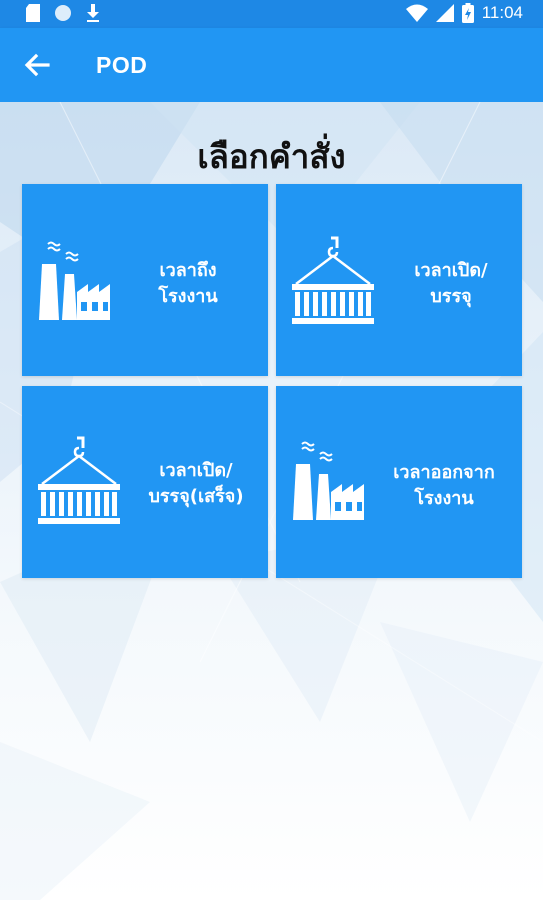 Image resolution: width=543 pixels, height=900 pixels. I want to click on status-bar: 11:04, so click(271, 14).